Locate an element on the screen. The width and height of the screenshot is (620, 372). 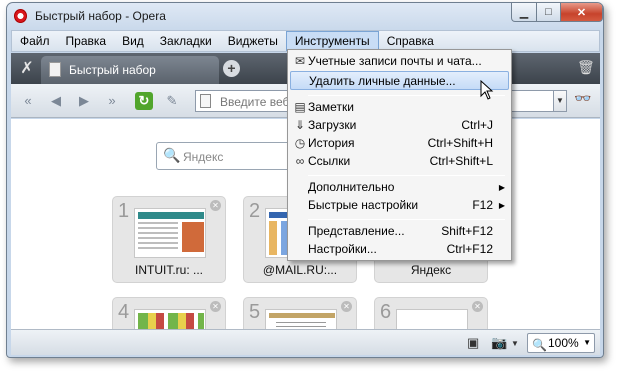
speed-dial-number: 1 is located at coordinates (124, 211).